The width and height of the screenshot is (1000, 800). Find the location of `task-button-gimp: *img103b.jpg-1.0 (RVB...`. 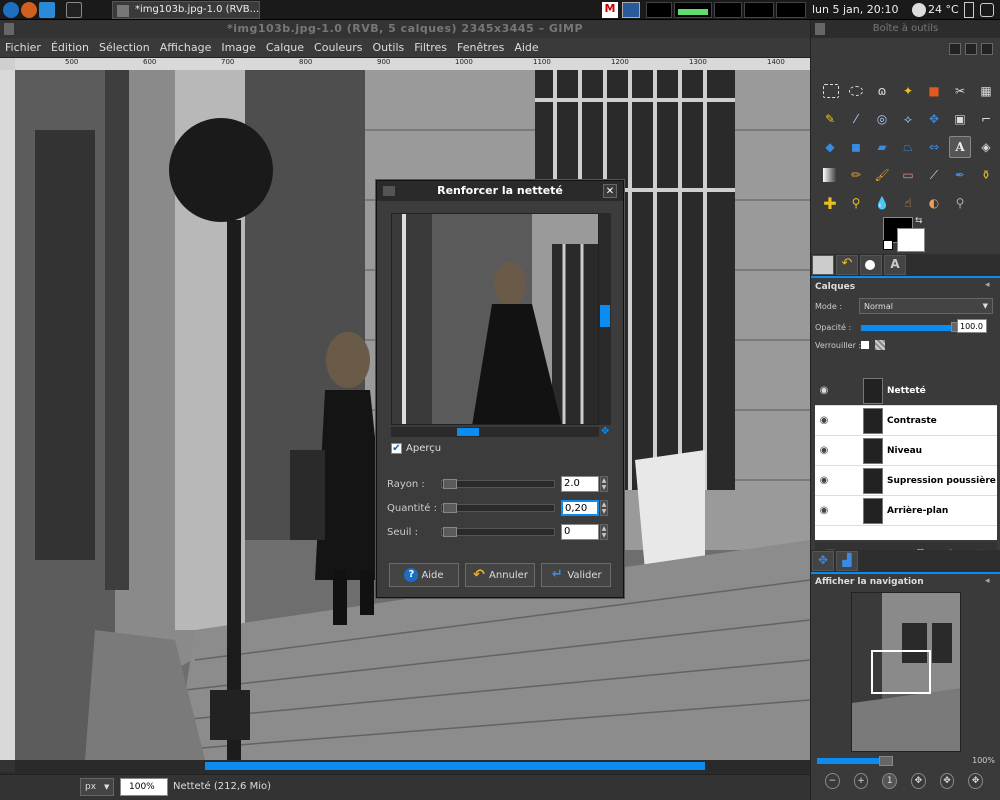

task-button-gimp: *img103b.jpg-1.0 (RVB... is located at coordinates (186, 10).